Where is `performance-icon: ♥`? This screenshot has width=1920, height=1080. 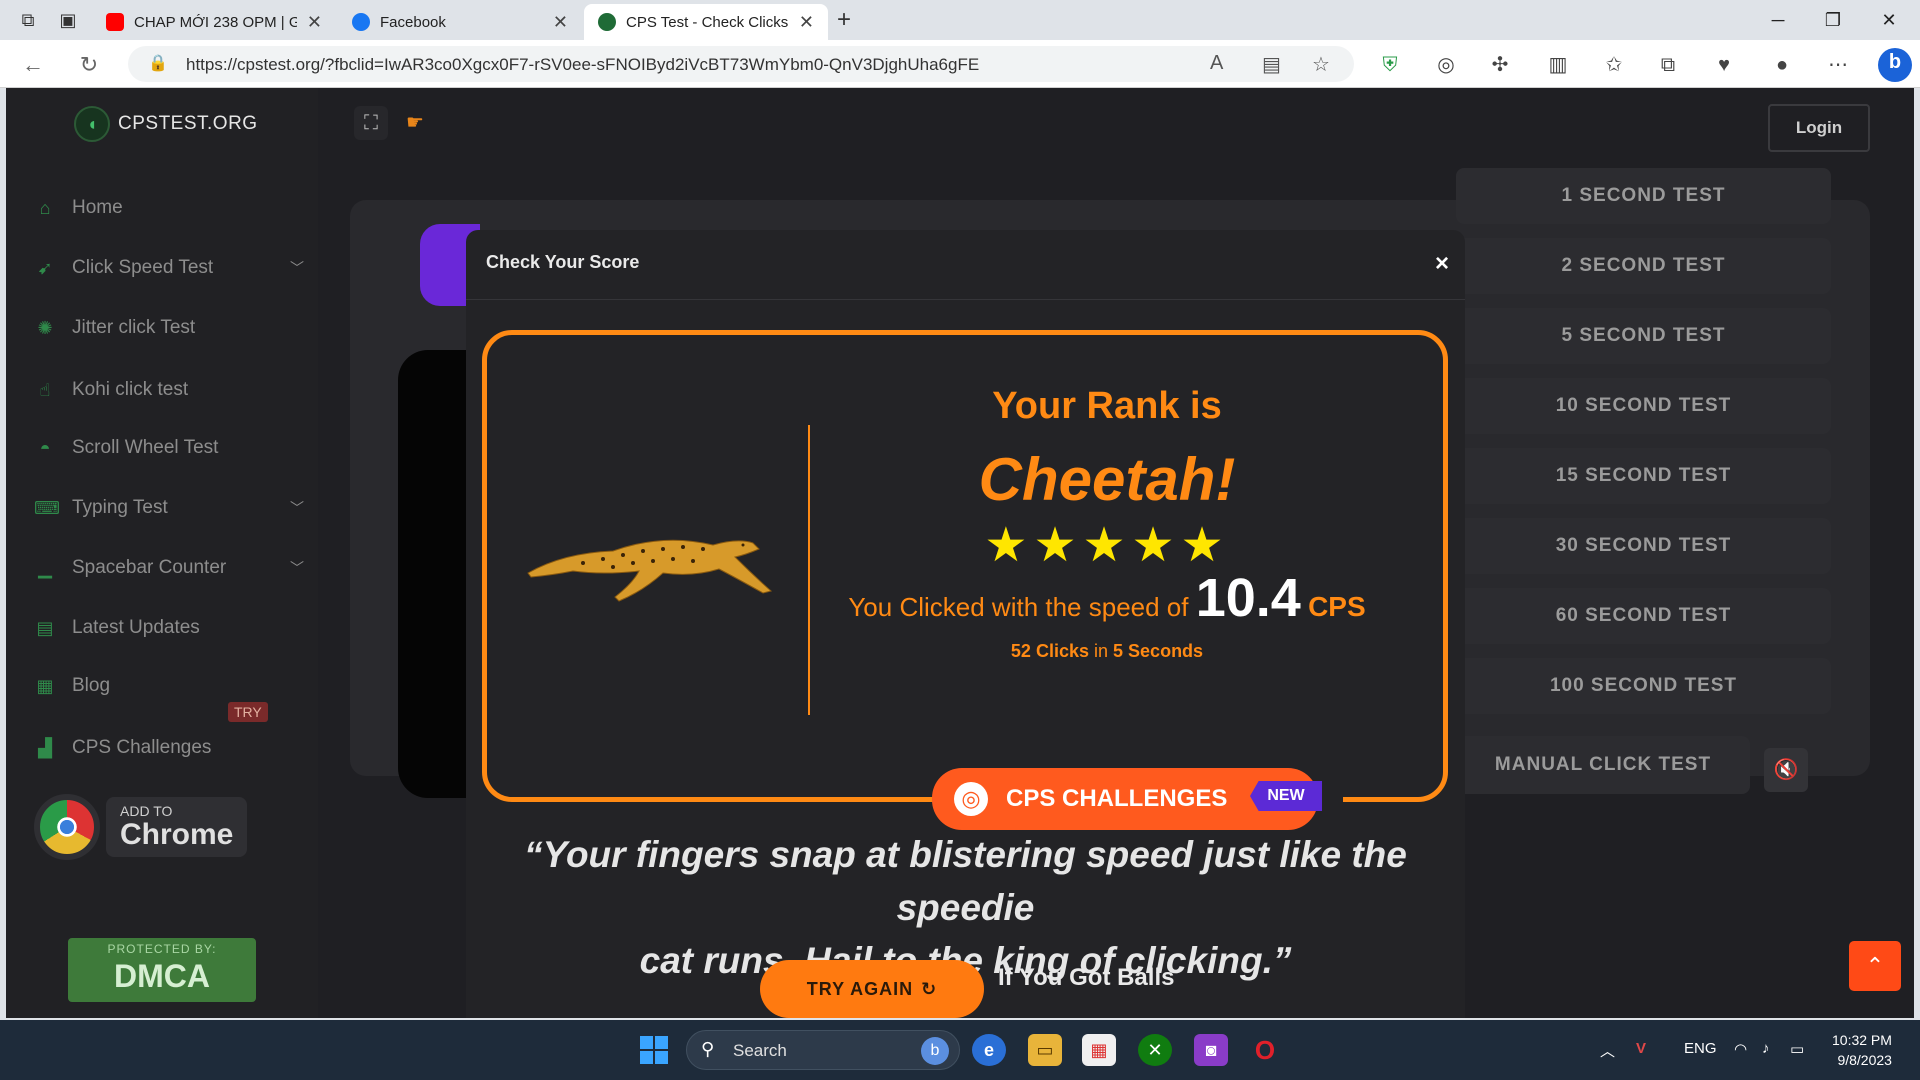 performance-icon: ♥ is located at coordinates (1724, 65).